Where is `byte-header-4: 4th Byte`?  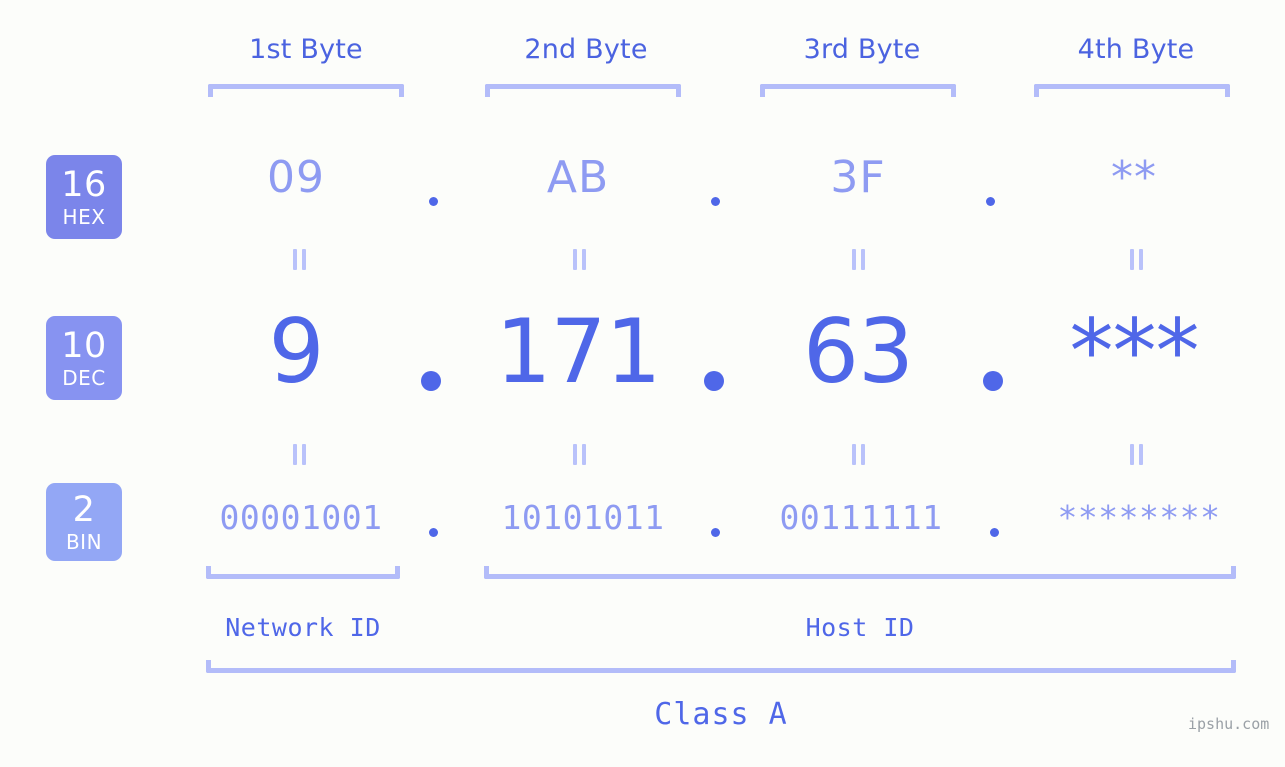 byte-header-4: 4th Byte is located at coordinates (1136, 49).